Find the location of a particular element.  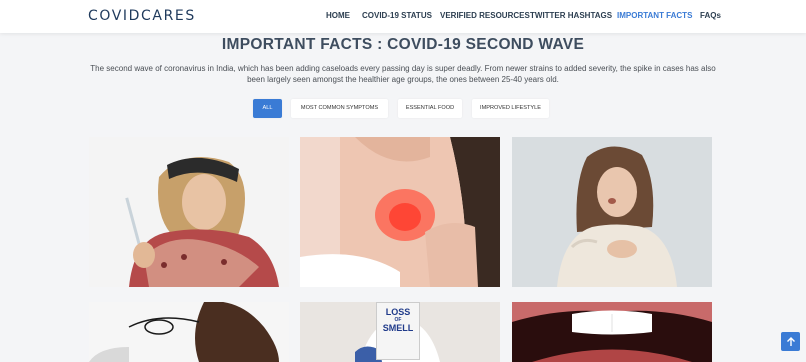

gallery-item: LOSS OF SMELL is located at coordinates (400, 332).